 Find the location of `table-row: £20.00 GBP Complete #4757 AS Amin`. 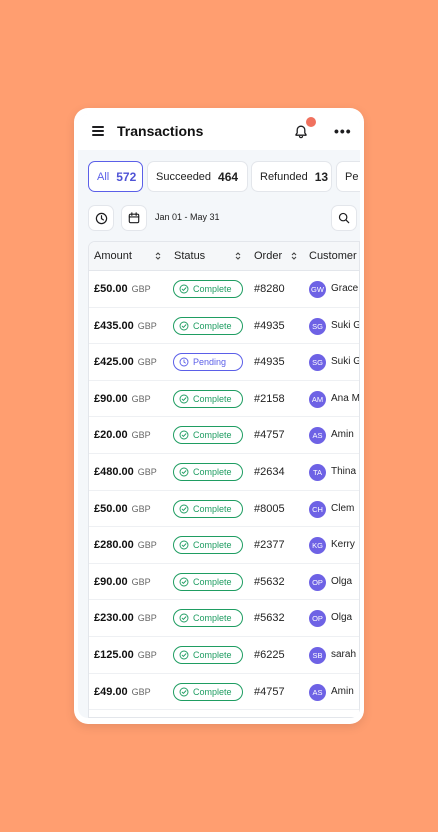

table-row: £20.00 GBP Complete #4757 AS Amin is located at coordinates (224, 435).